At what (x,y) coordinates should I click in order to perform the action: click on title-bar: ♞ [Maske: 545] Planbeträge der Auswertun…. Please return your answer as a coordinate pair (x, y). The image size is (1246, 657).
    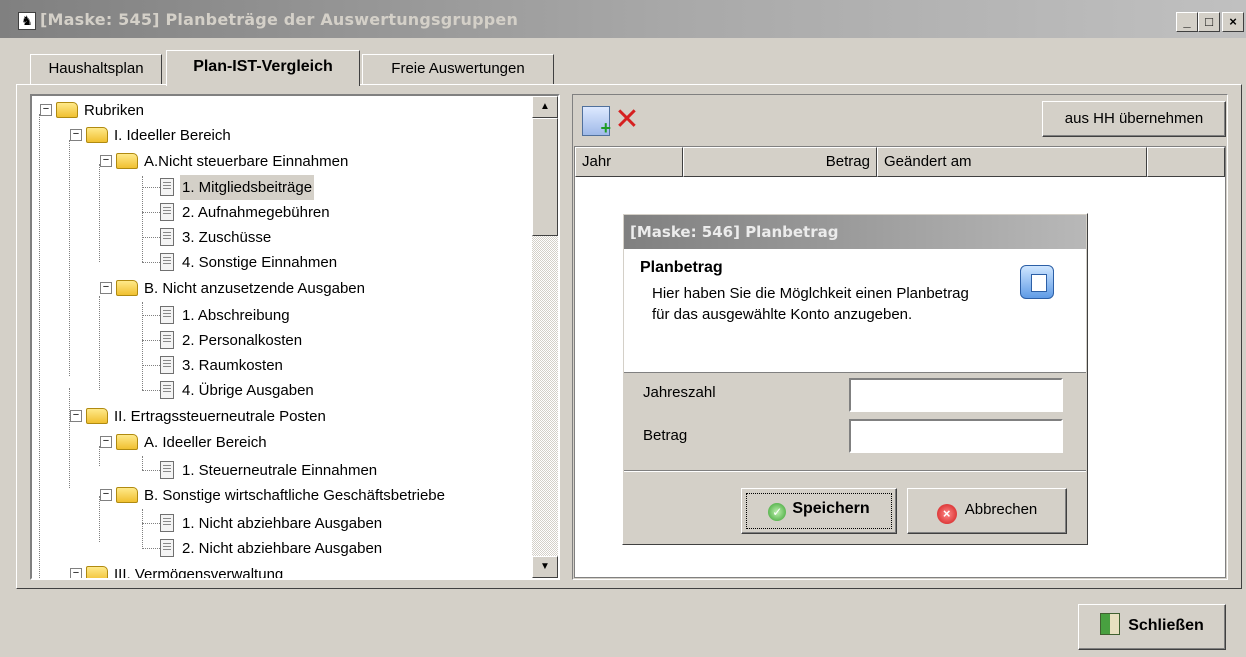
    Looking at the image, I should click on (623, 19).